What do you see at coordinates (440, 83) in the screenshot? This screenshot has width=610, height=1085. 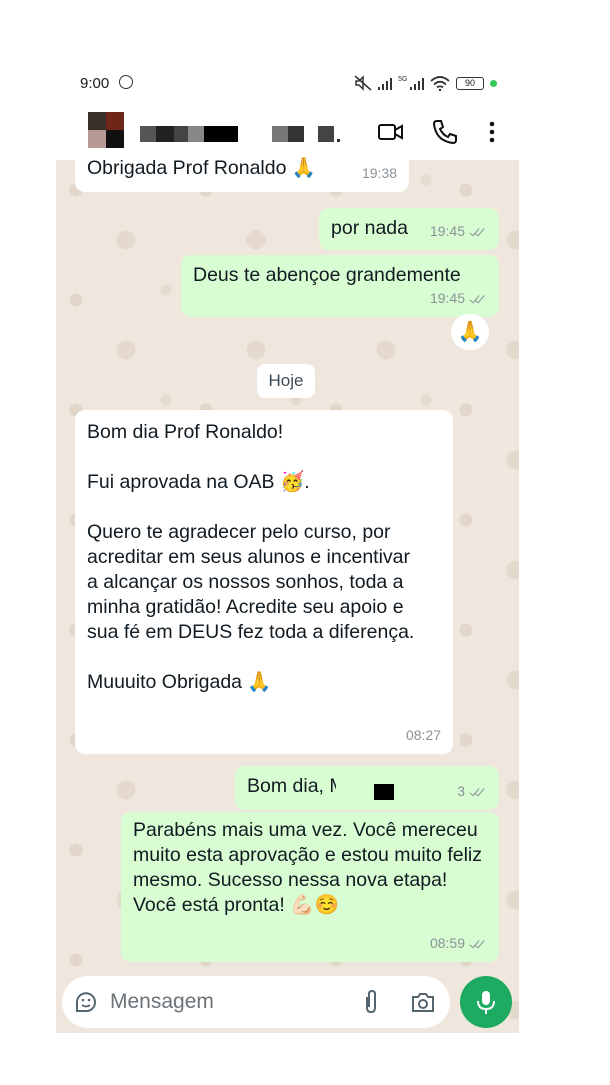 I see `wifi-icon` at bounding box center [440, 83].